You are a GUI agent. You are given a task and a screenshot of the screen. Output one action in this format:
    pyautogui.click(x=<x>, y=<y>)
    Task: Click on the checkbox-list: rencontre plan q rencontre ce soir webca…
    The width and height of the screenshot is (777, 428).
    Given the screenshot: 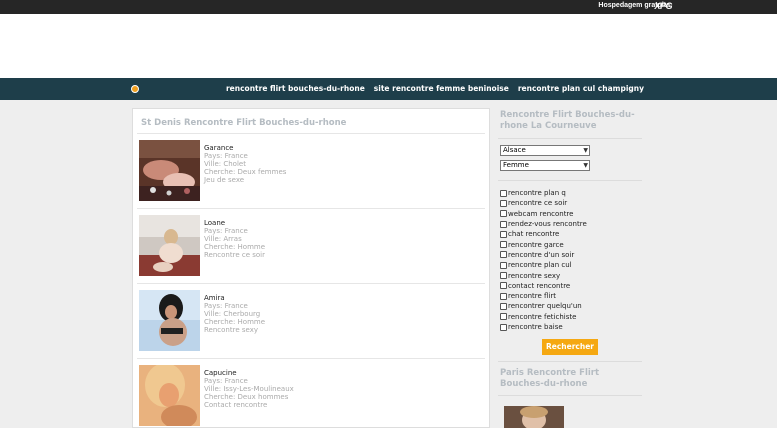 What is the action you would take?
    pyautogui.click(x=543, y=260)
    